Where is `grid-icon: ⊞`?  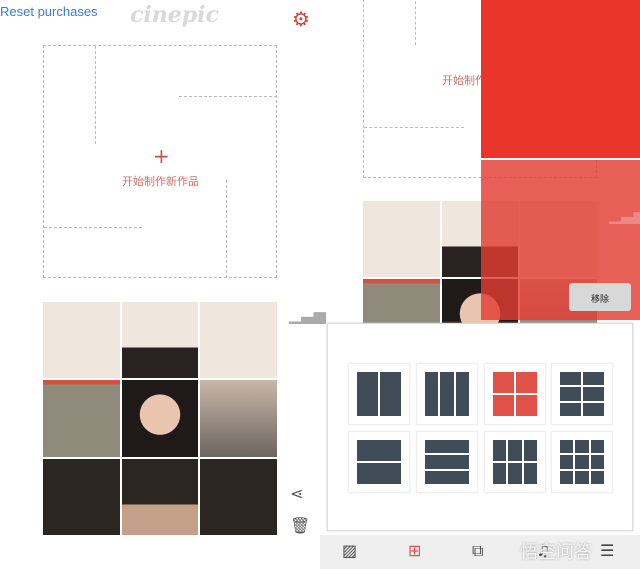
grid-icon: ⊞ is located at coordinates (414, 550).